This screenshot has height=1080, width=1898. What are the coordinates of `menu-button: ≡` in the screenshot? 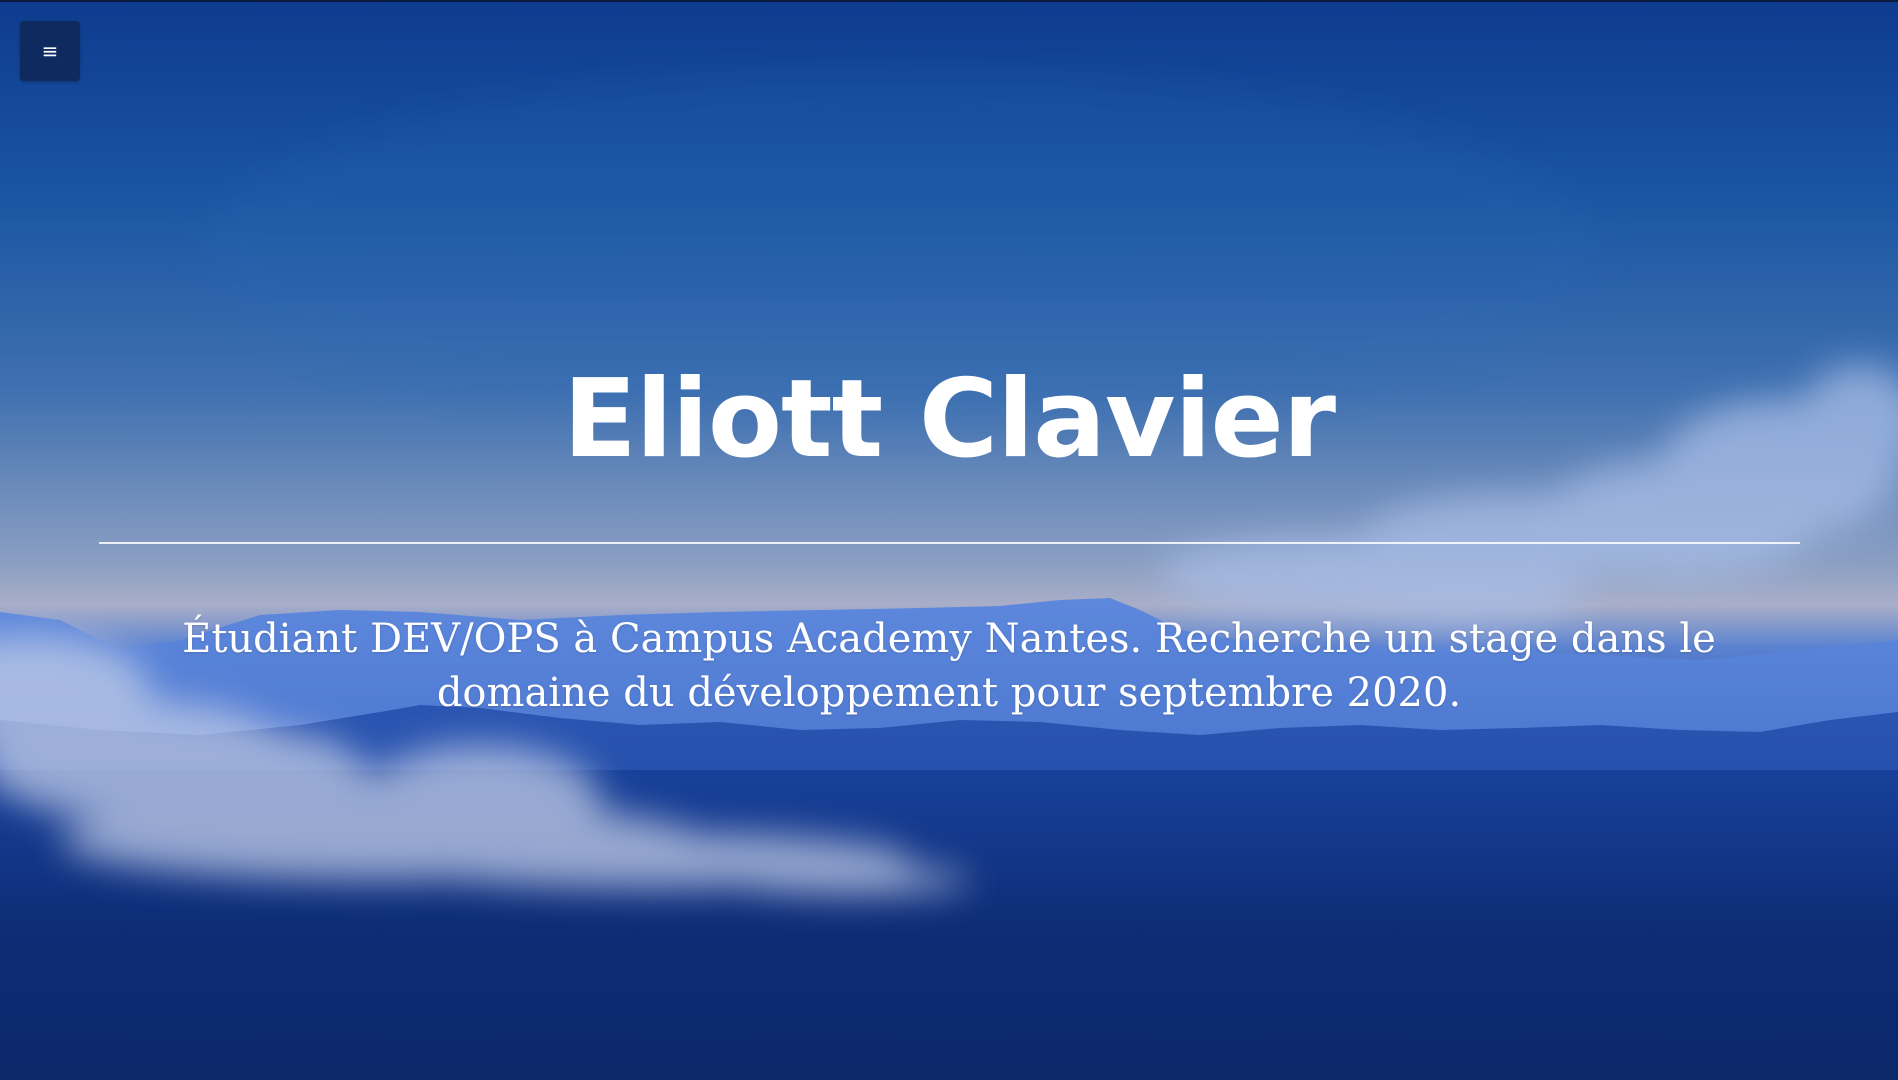 It's located at (50, 51).